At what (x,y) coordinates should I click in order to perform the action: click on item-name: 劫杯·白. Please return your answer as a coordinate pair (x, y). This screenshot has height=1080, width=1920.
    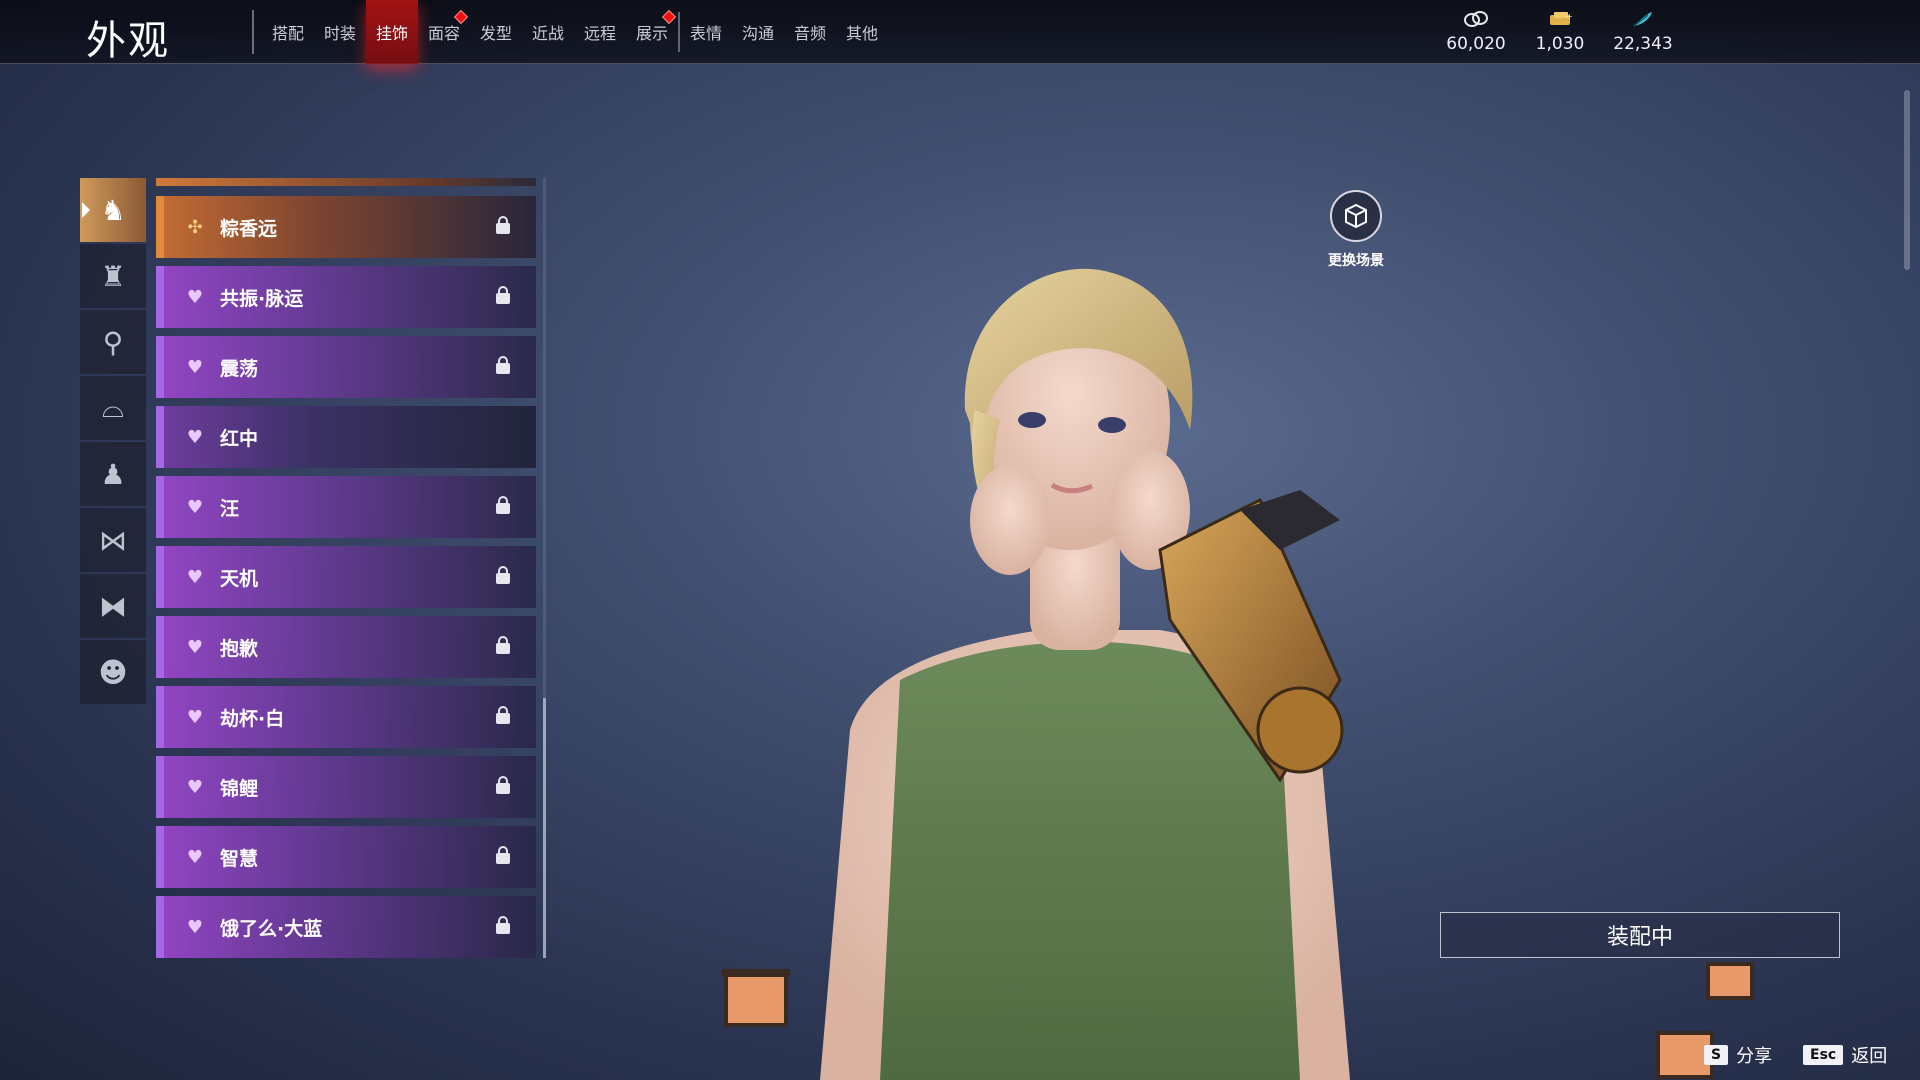
    Looking at the image, I should click on (252, 718).